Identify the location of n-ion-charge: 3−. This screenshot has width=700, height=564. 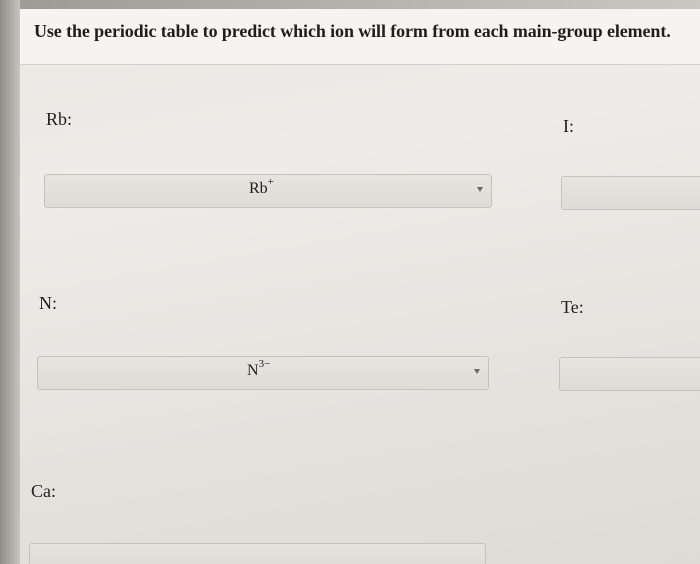
(264, 364).